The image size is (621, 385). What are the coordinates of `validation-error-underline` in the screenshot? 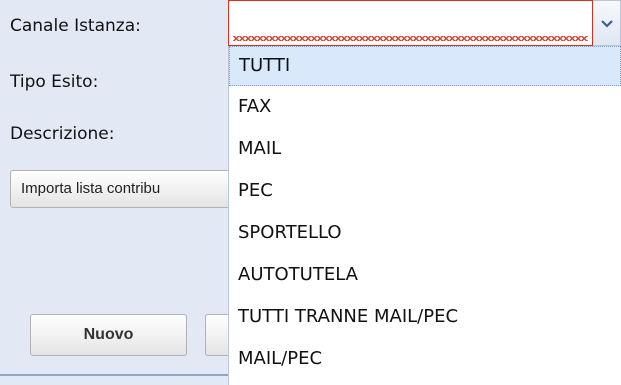 It's located at (410, 38).